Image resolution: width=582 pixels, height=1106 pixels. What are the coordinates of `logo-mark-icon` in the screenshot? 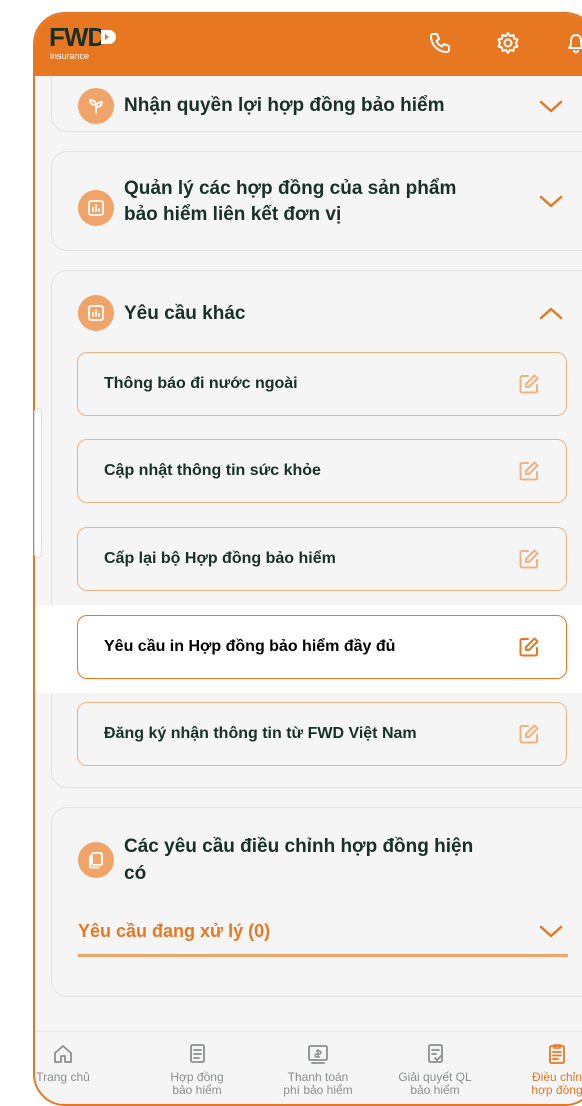 It's located at (108, 37).